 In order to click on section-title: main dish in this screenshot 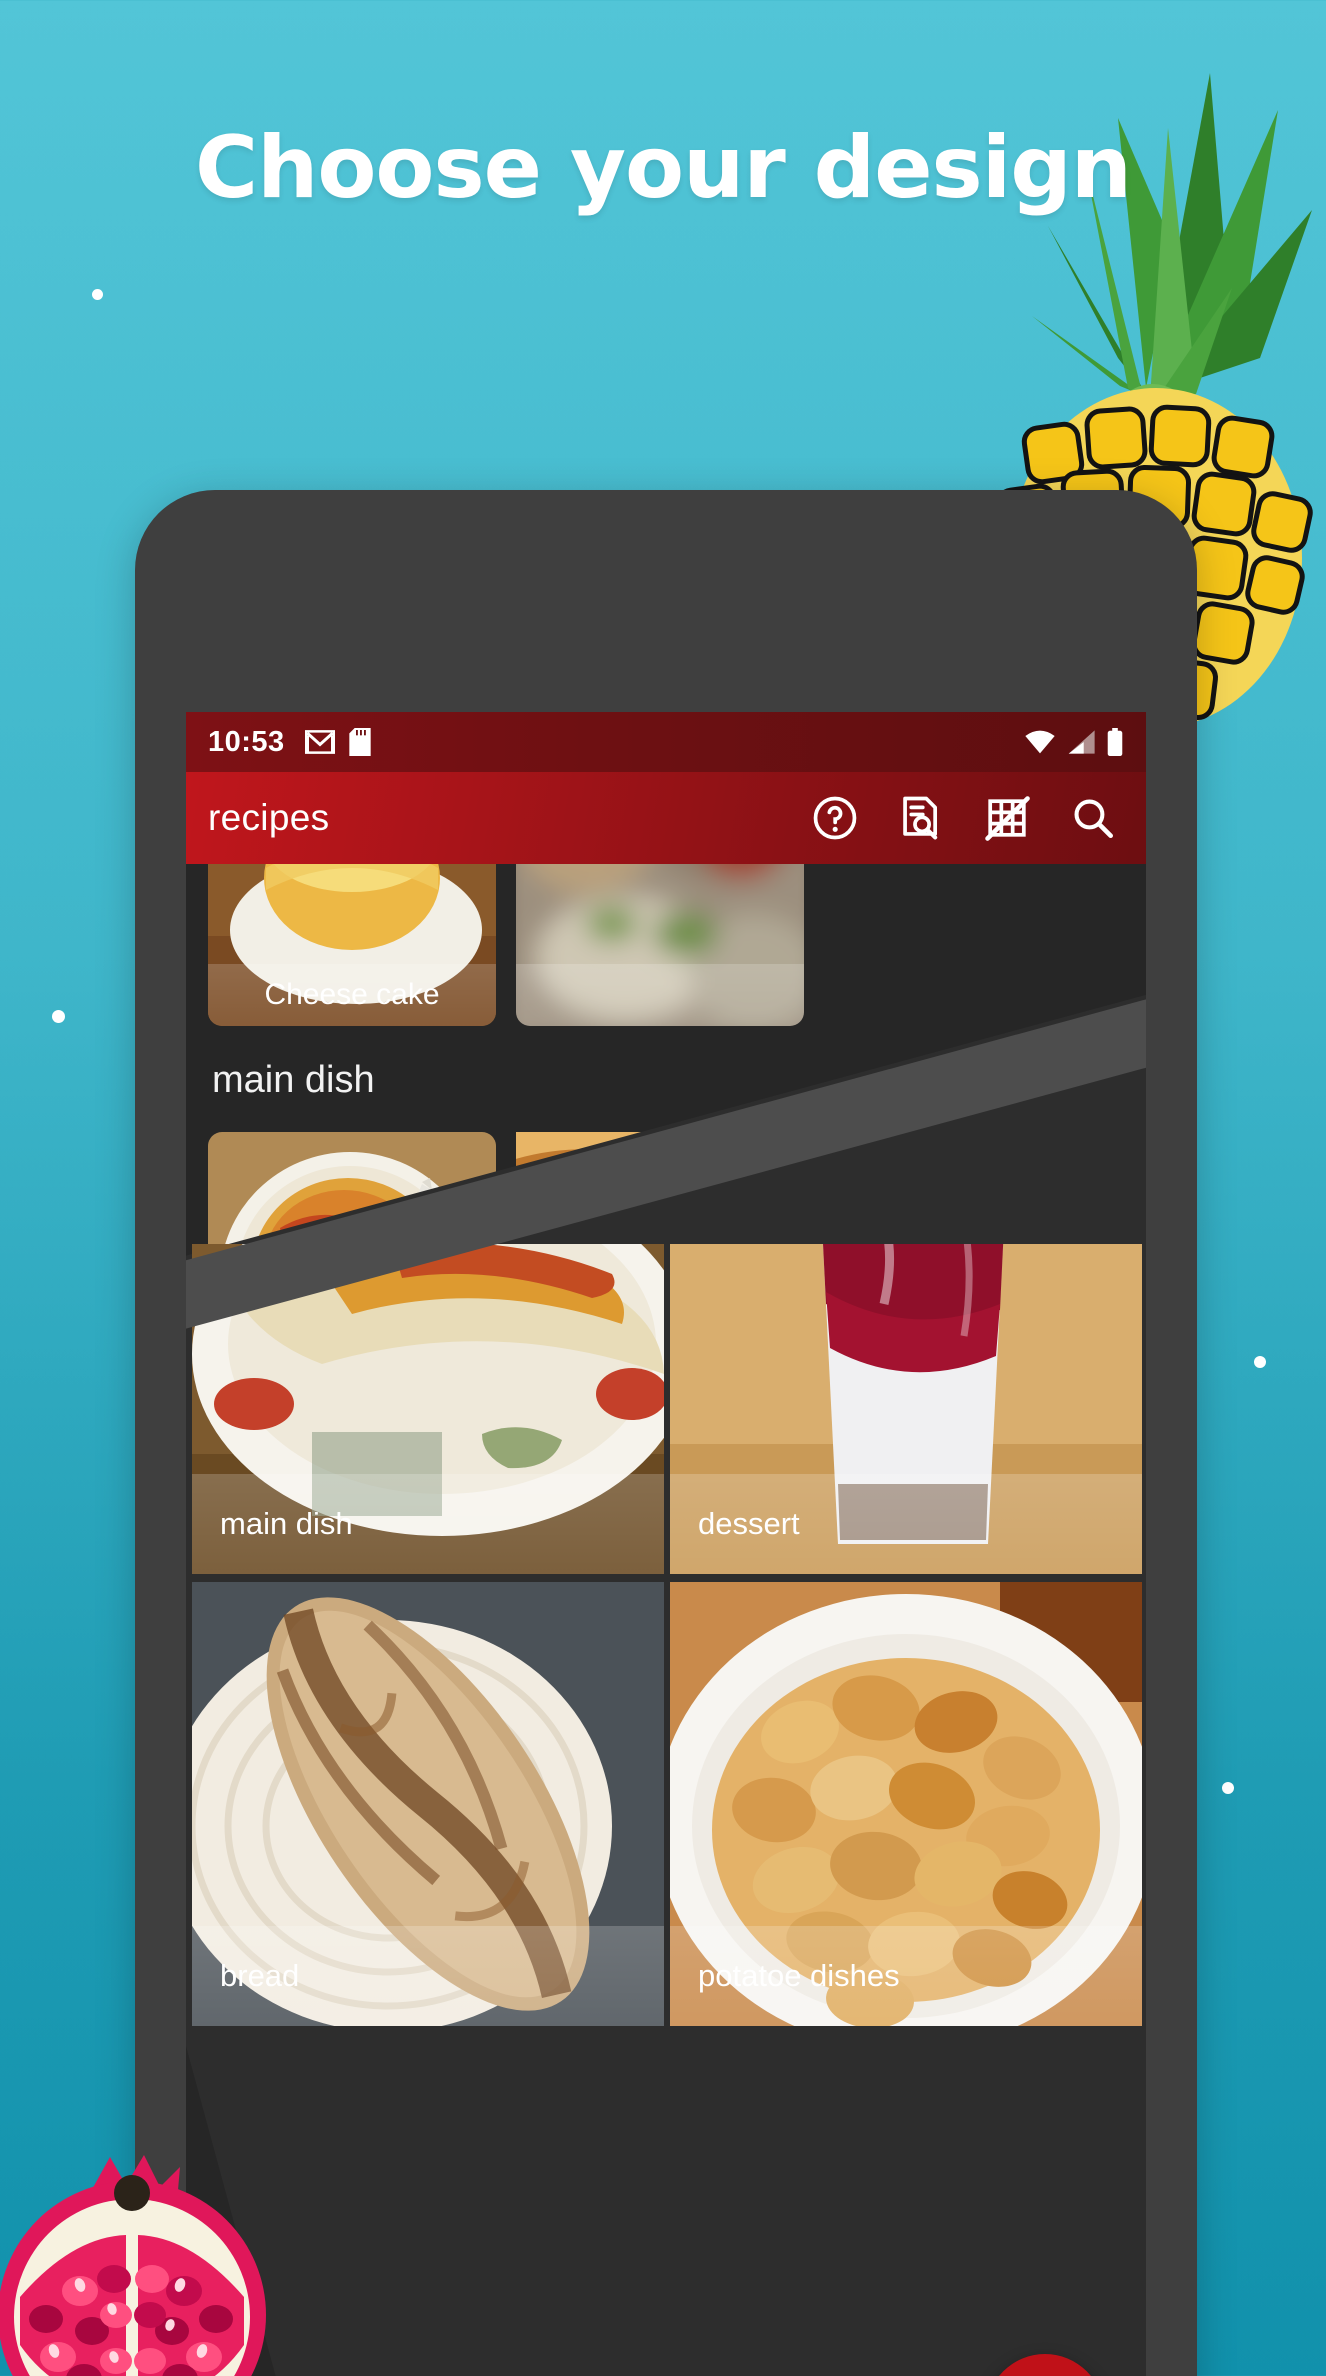, I will do `click(293, 1079)`.